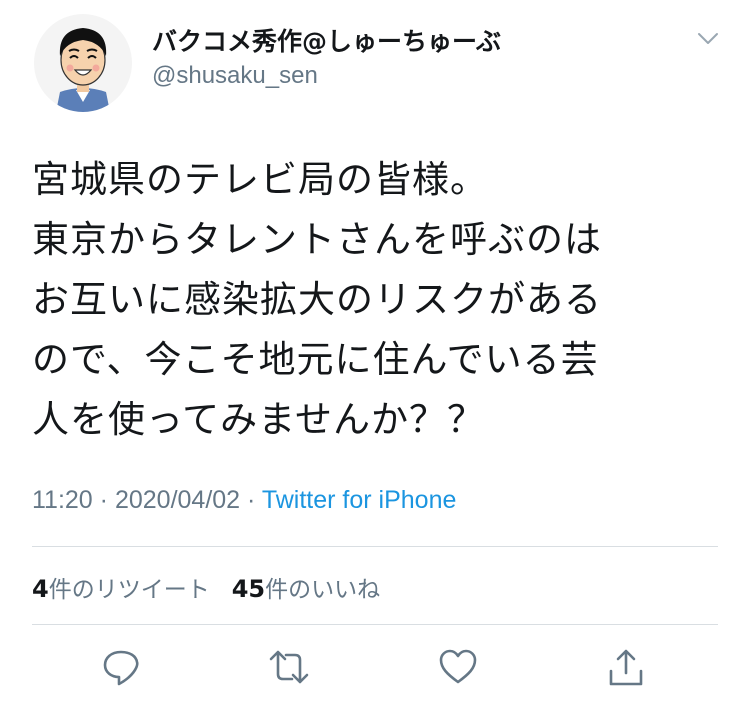 The height and width of the screenshot is (703, 750). I want to click on tweet-source: Twitter for iPhone, so click(359, 500).